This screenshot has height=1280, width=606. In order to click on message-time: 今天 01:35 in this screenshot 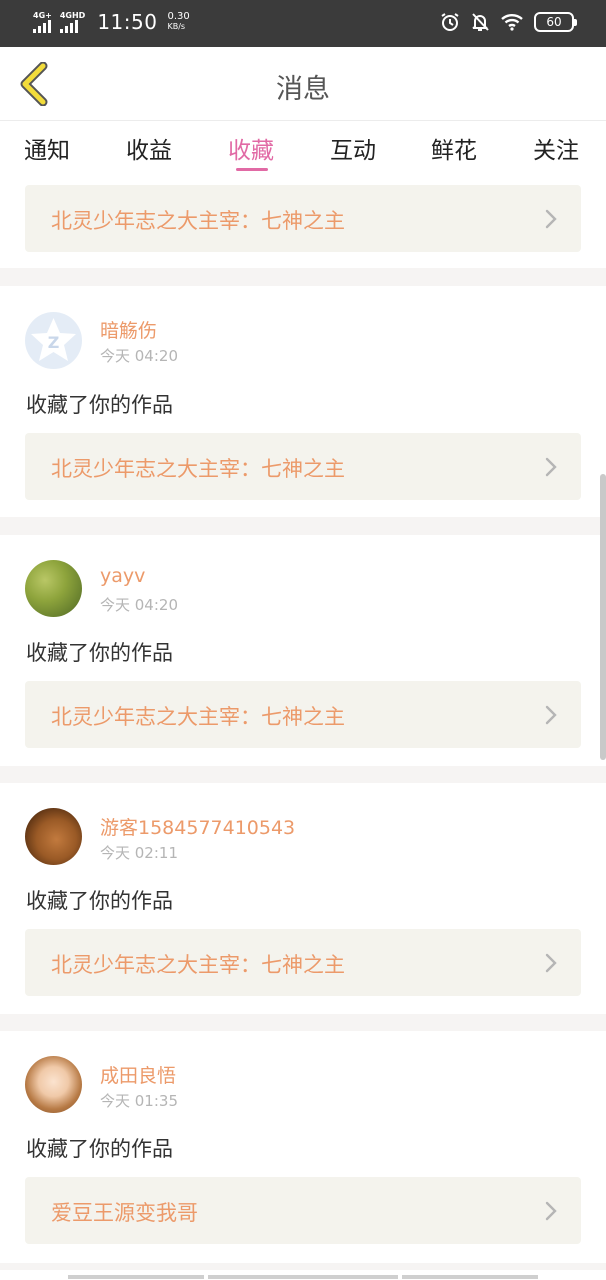, I will do `click(139, 1101)`.